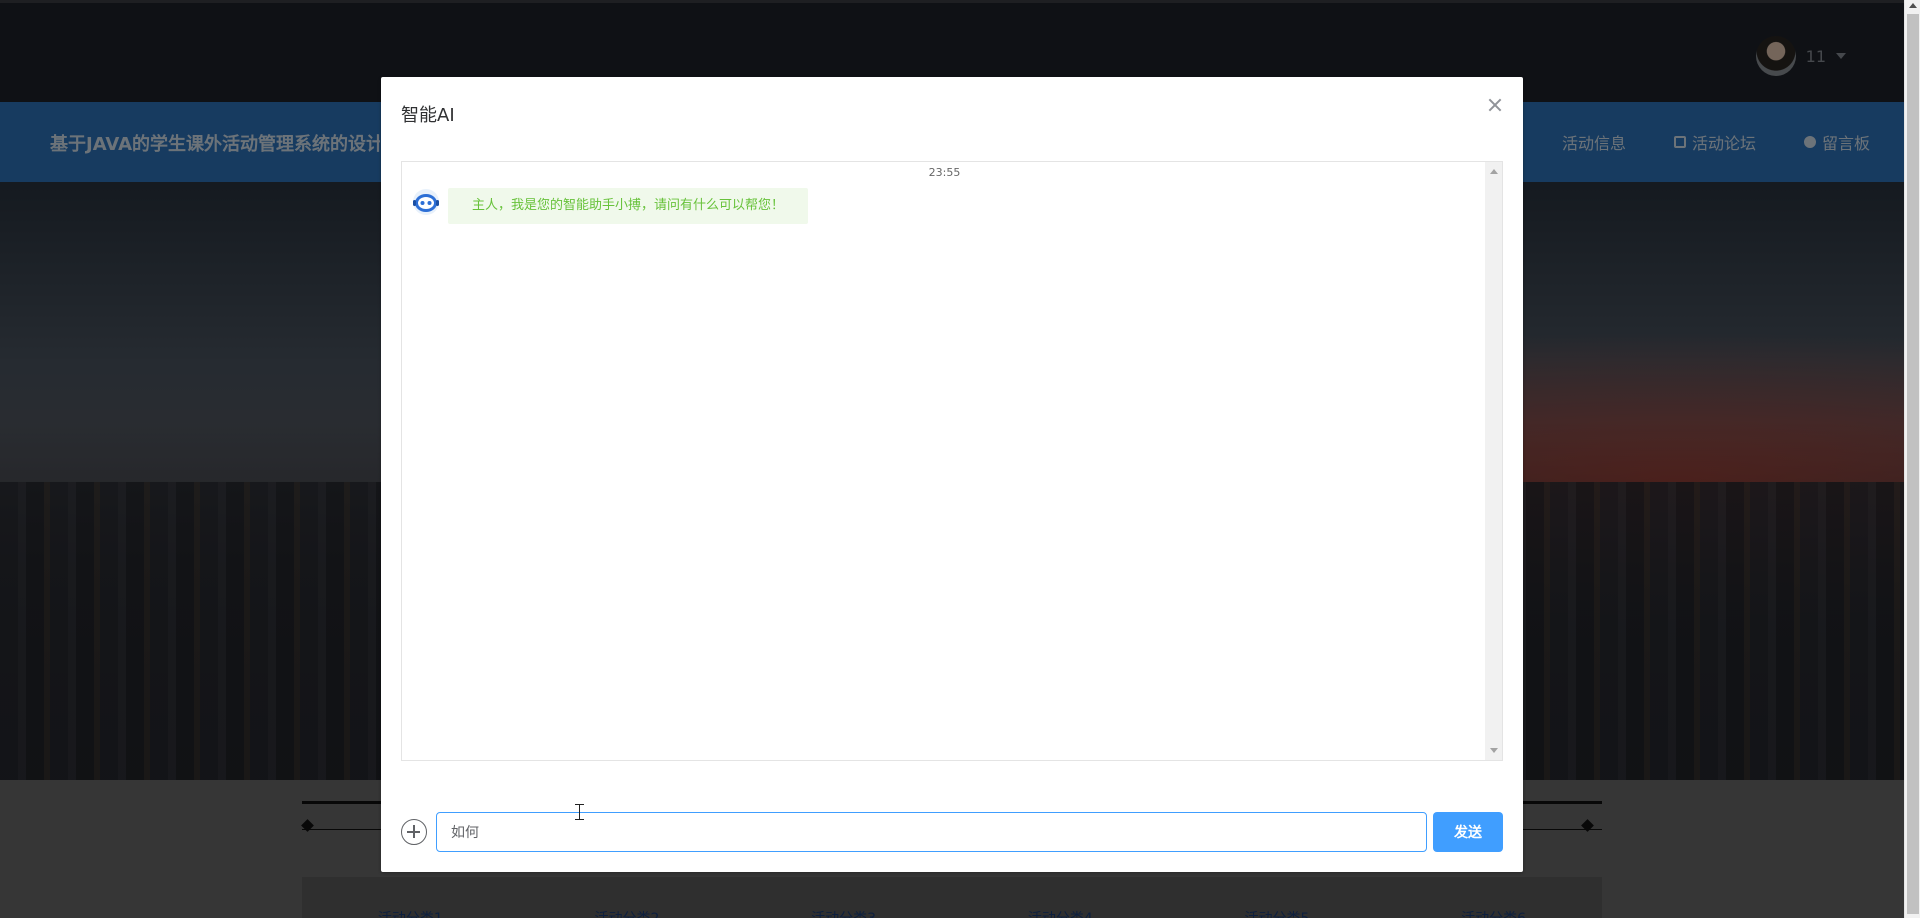  Describe the element at coordinates (944, 172) in the screenshot. I see `message-timestamp: 23:55` at that location.